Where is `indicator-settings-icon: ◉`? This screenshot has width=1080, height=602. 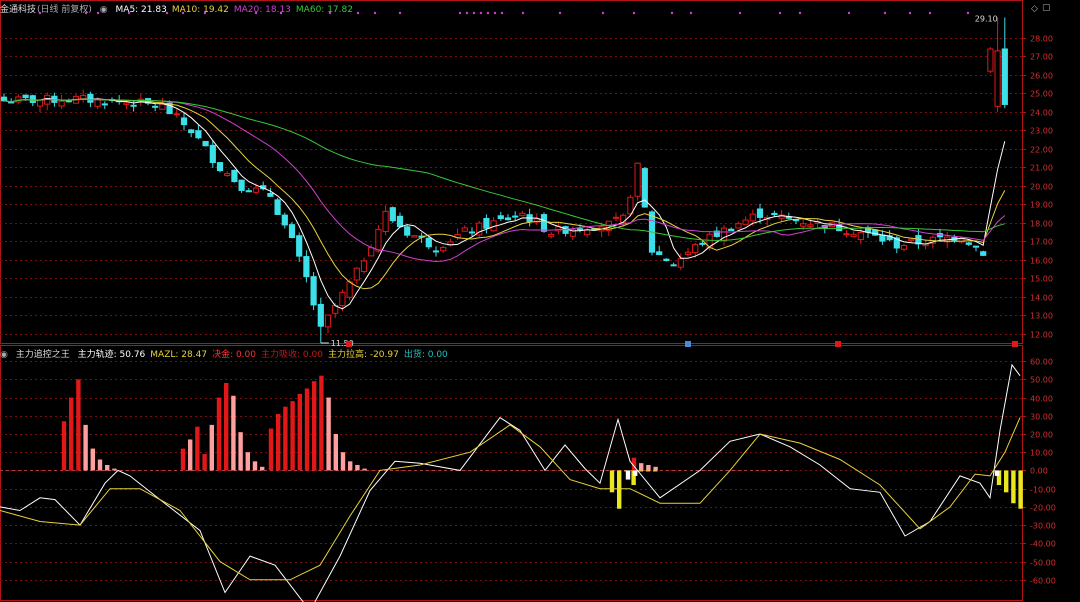 indicator-settings-icon: ◉ is located at coordinates (4, 355).